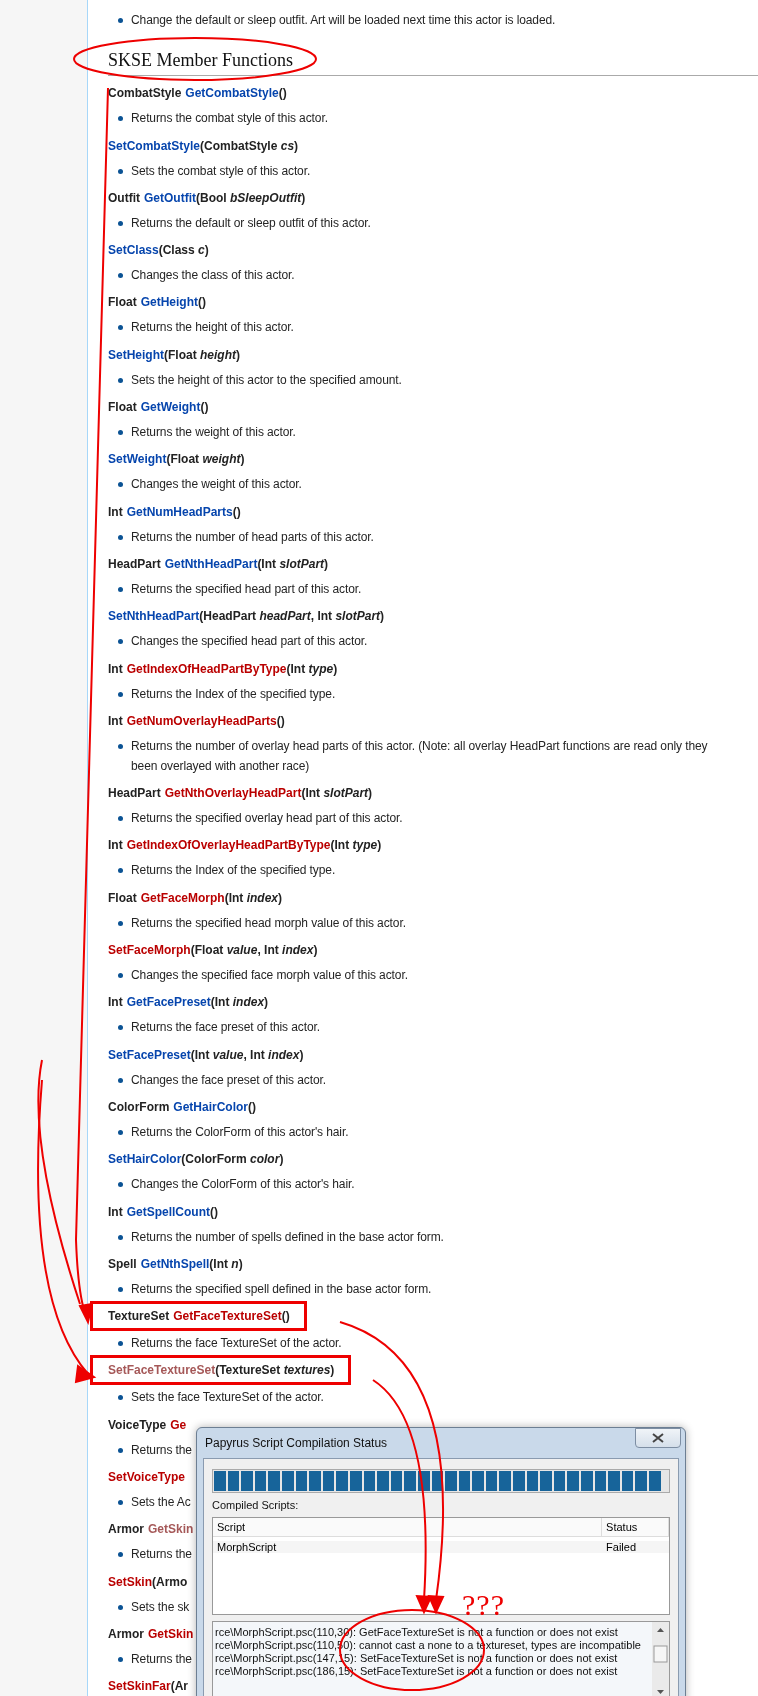 This screenshot has width=758, height=1696. I want to click on description-text: Returns the weight of this actor., so click(213, 433).